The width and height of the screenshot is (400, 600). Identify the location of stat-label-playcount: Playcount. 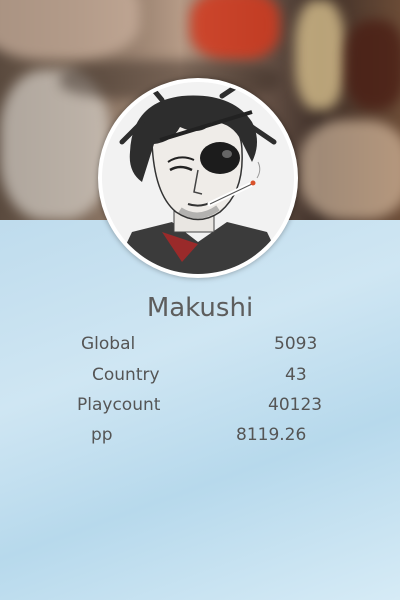
(119, 405).